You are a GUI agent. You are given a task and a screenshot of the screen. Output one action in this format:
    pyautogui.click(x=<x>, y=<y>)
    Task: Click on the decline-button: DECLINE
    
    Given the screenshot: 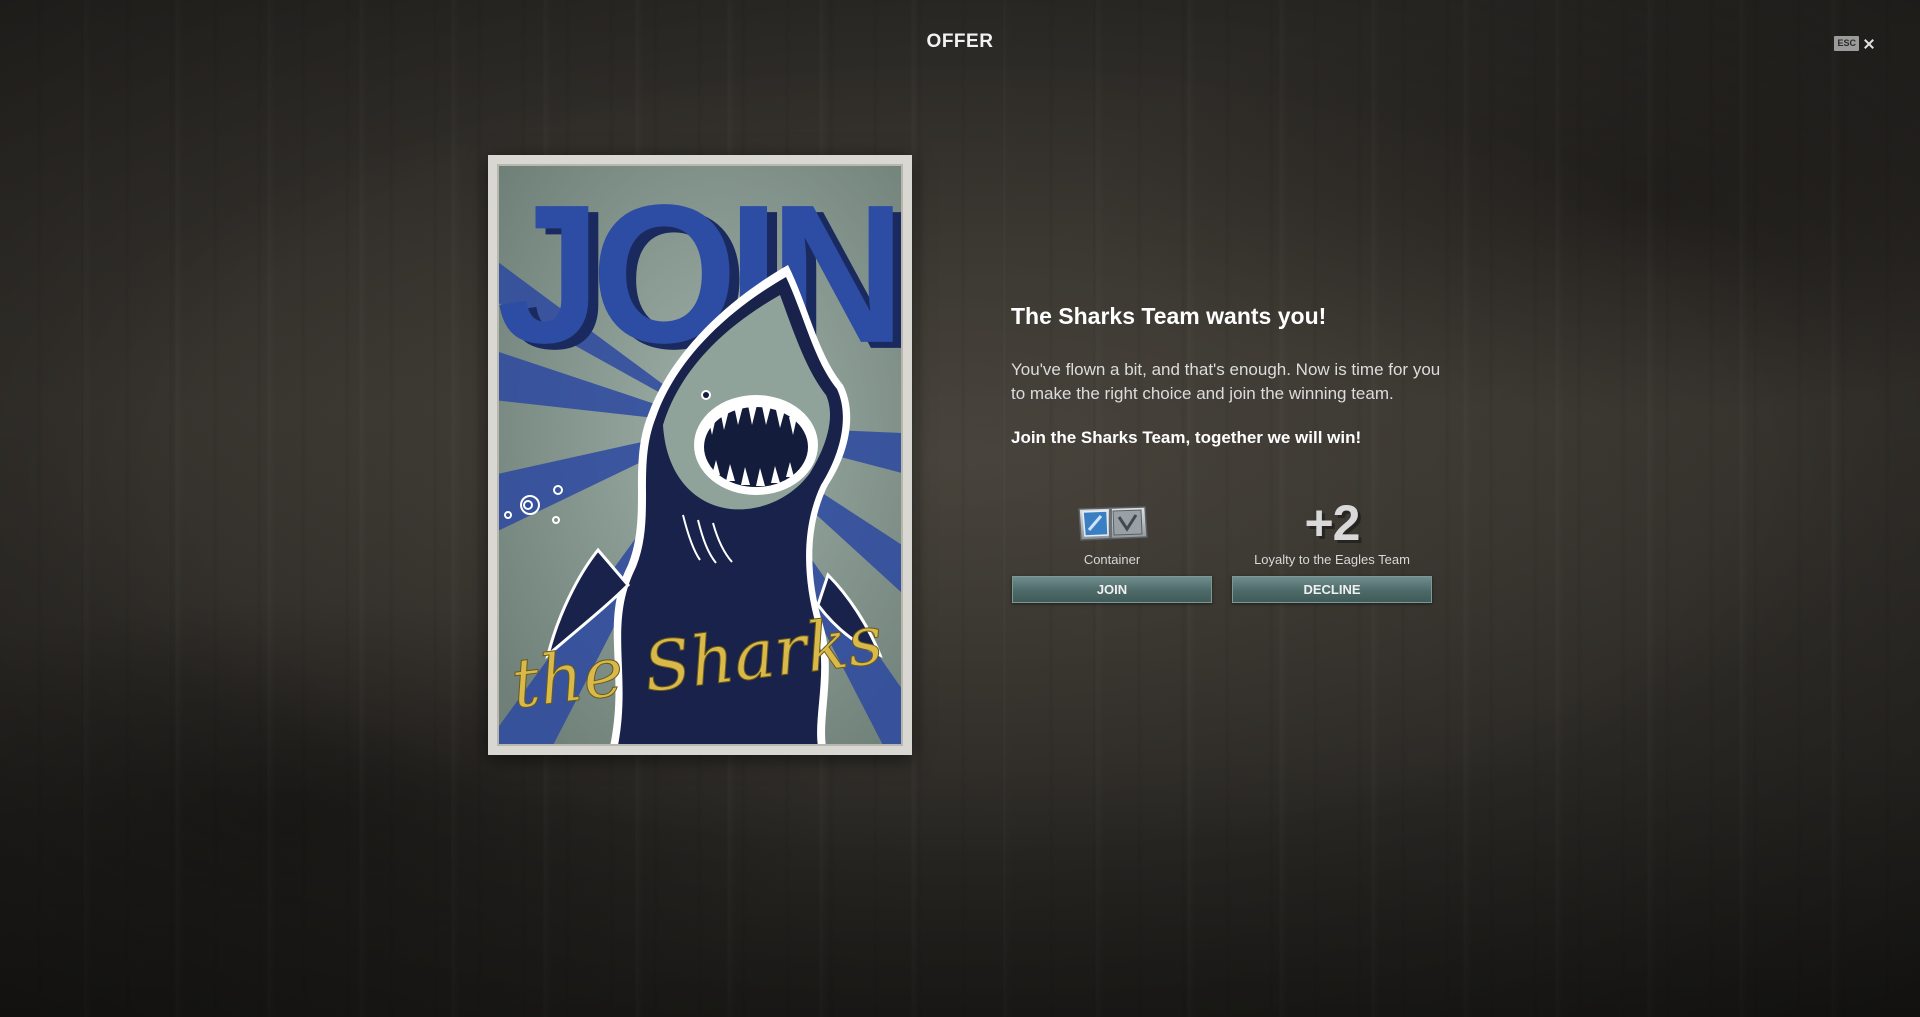 What is the action you would take?
    pyautogui.click(x=1332, y=589)
    